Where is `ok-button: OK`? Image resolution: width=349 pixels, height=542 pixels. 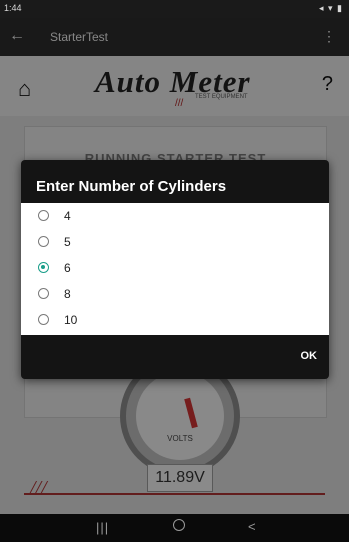 ok-button: OK is located at coordinates (309, 356).